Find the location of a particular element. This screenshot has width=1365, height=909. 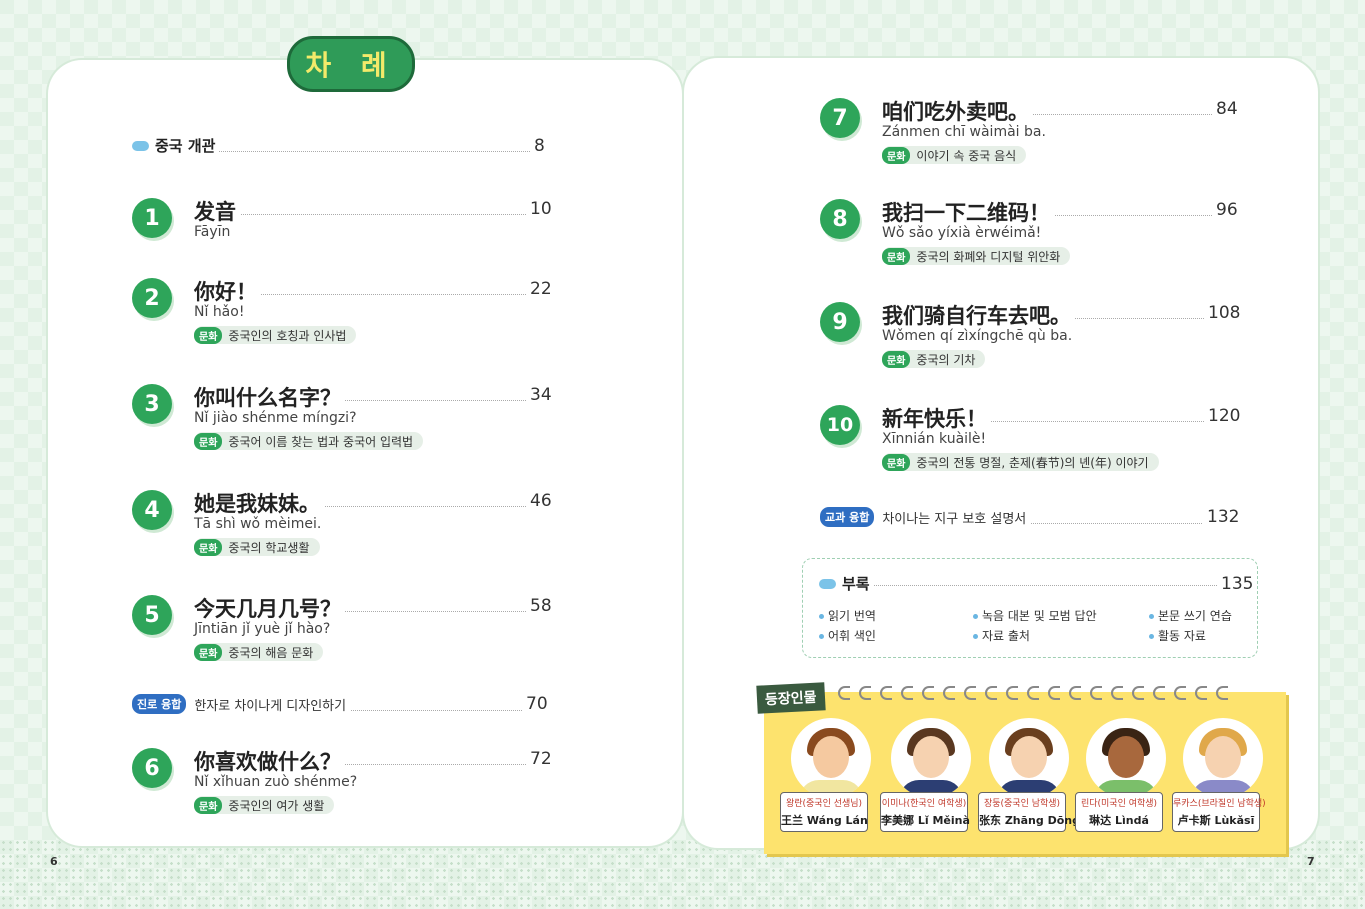

appendix-item: 어휘 색인 is located at coordinates (847, 635).